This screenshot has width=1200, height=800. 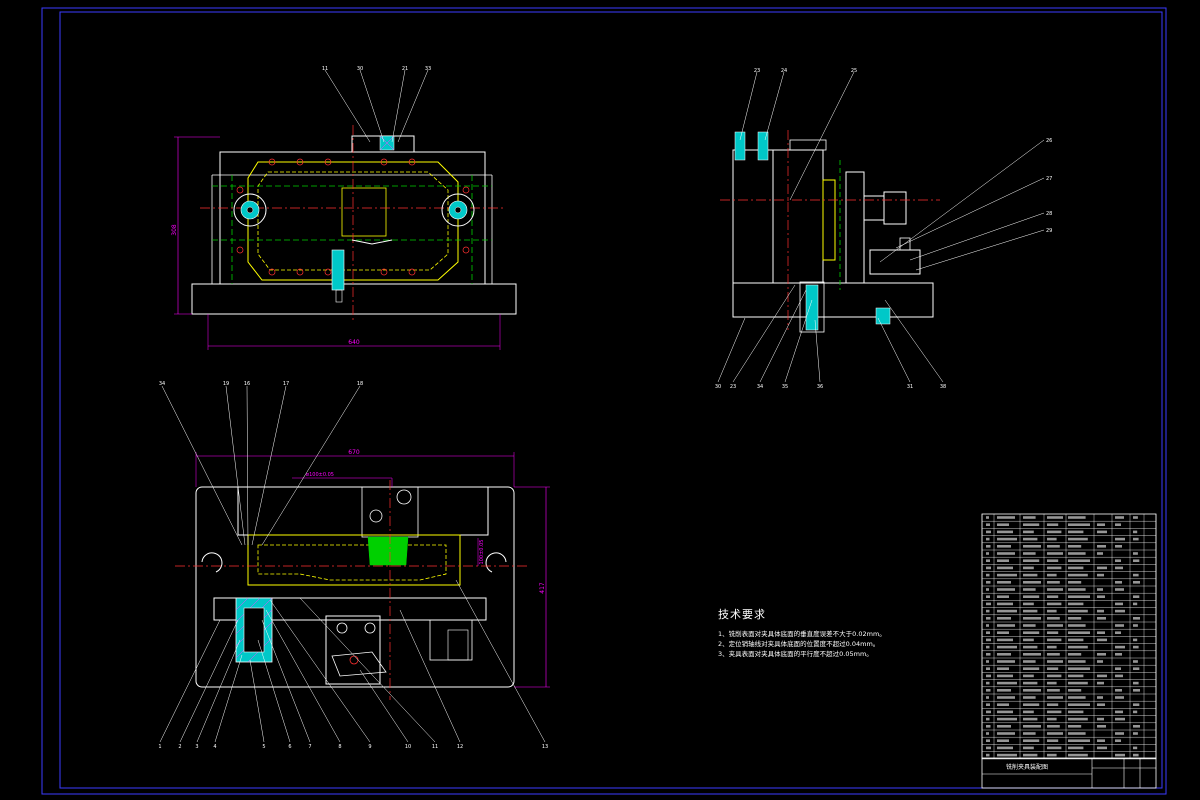 What do you see at coordinates (1049, 179) in the screenshot?
I see `side-right-label-1: 27` at bounding box center [1049, 179].